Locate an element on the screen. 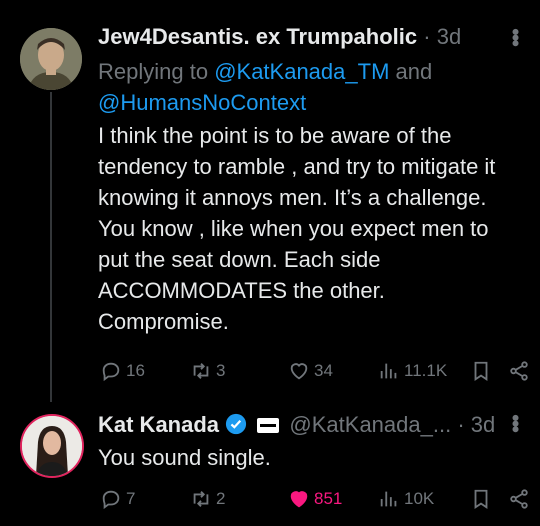 Image resolution: width=540 pixels, height=526 pixels. reply-count: 7 is located at coordinates (131, 498).